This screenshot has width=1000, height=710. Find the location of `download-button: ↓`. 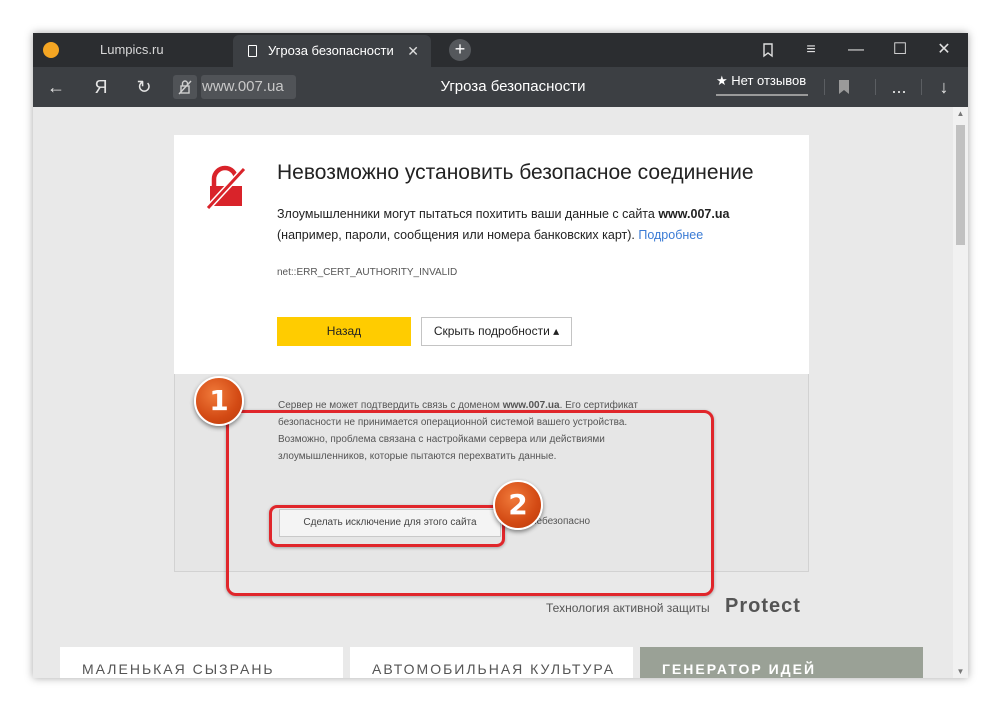

download-button: ↓ is located at coordinates (944, 87).